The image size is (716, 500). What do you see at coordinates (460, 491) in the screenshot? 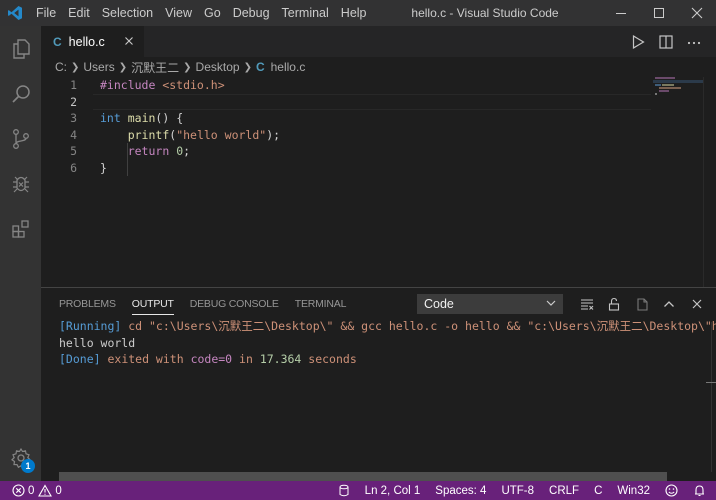
I see `indentation-status: Spaces: 4` at bounding box center [460, 491].